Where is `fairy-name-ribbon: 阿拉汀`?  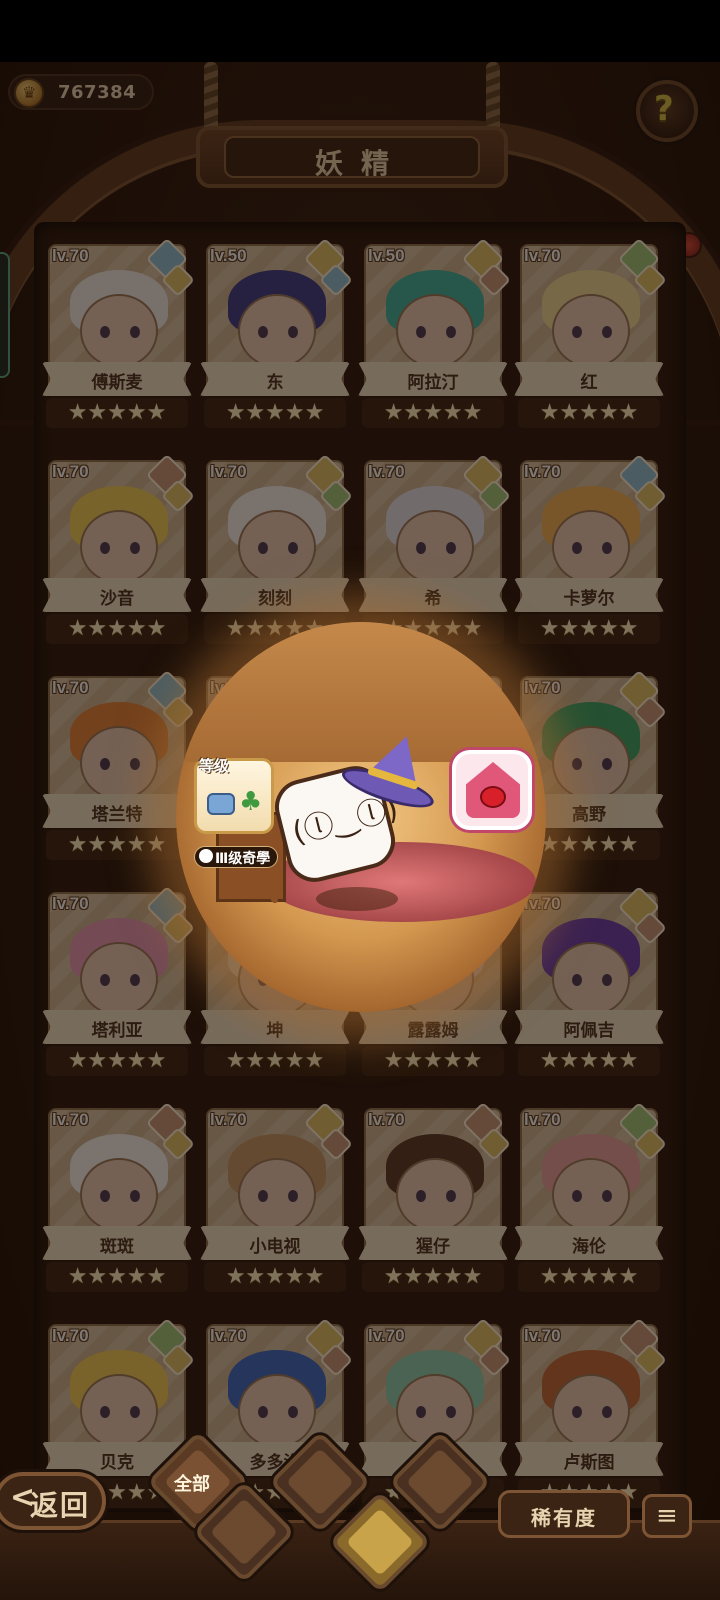 fairy-name-ribbon: 阿拉汀 is located at coordinates (433, 379).